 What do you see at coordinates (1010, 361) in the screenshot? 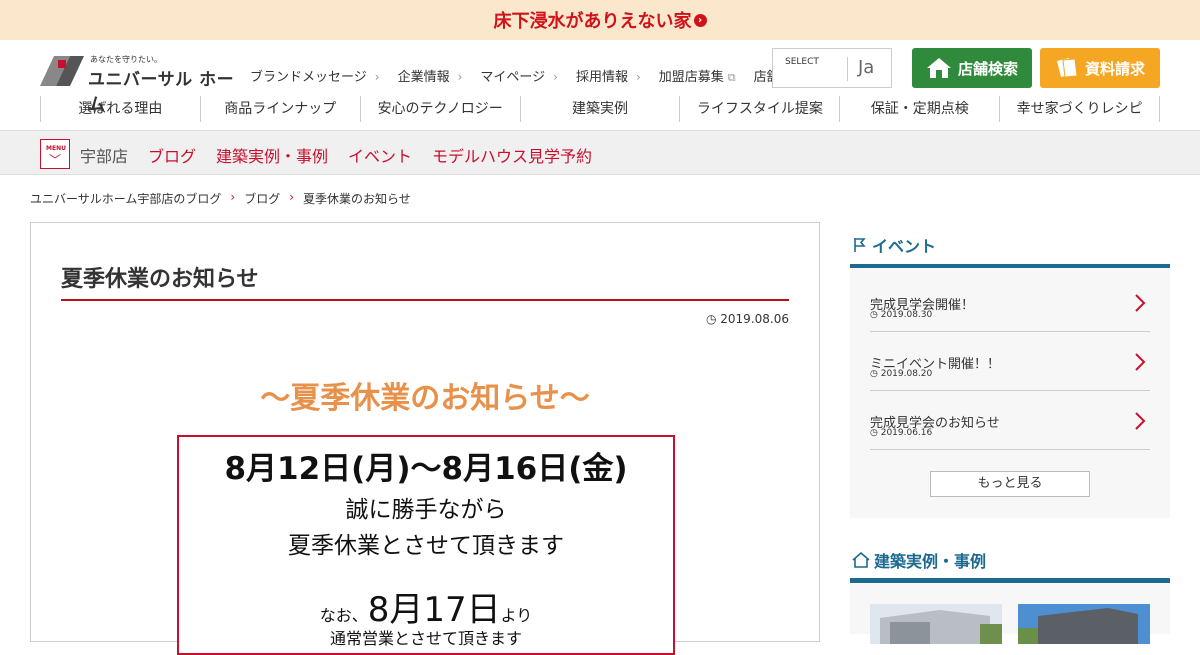
I see `event-item: ミニイベント開催！！ ◷ 2019.08.20` at bounding box center [1010, 361].